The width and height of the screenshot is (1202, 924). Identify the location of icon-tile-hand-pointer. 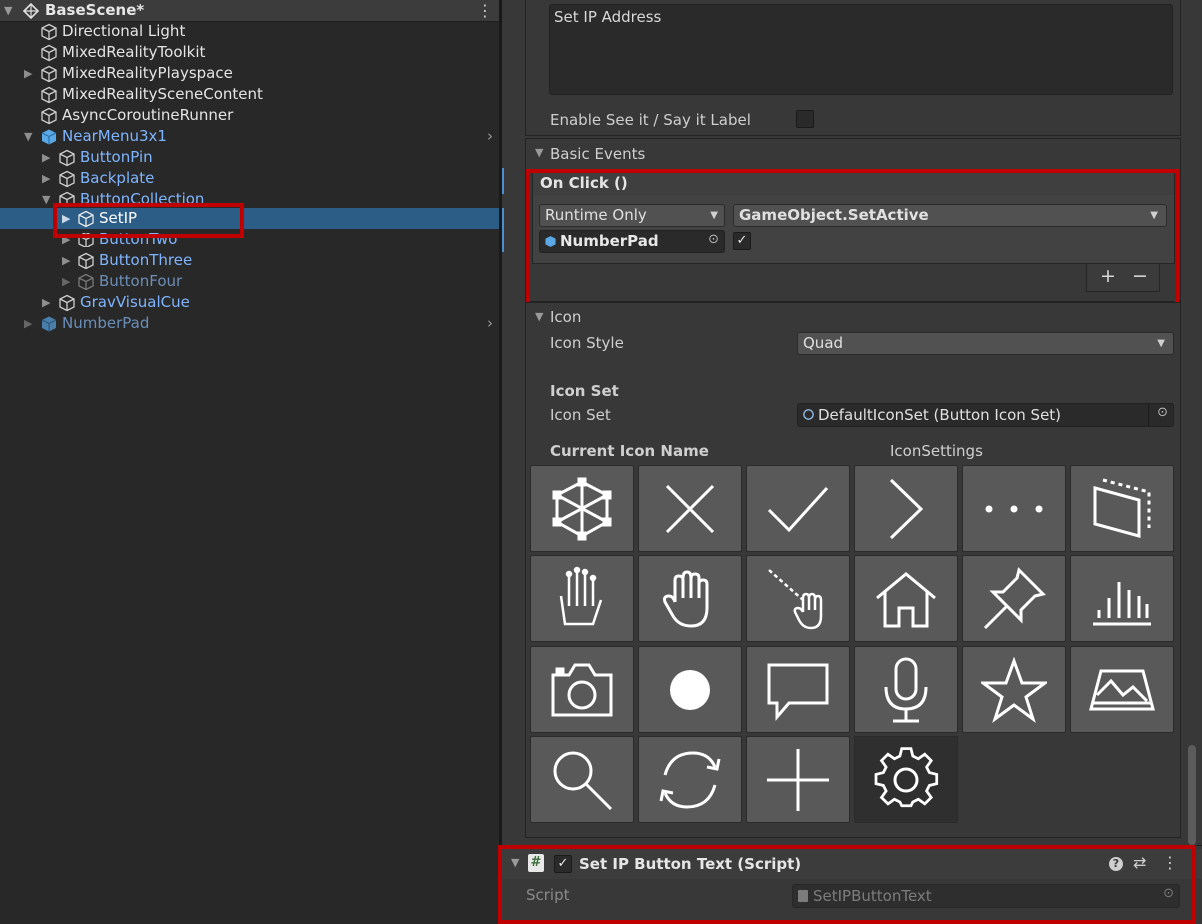
(798, 598).